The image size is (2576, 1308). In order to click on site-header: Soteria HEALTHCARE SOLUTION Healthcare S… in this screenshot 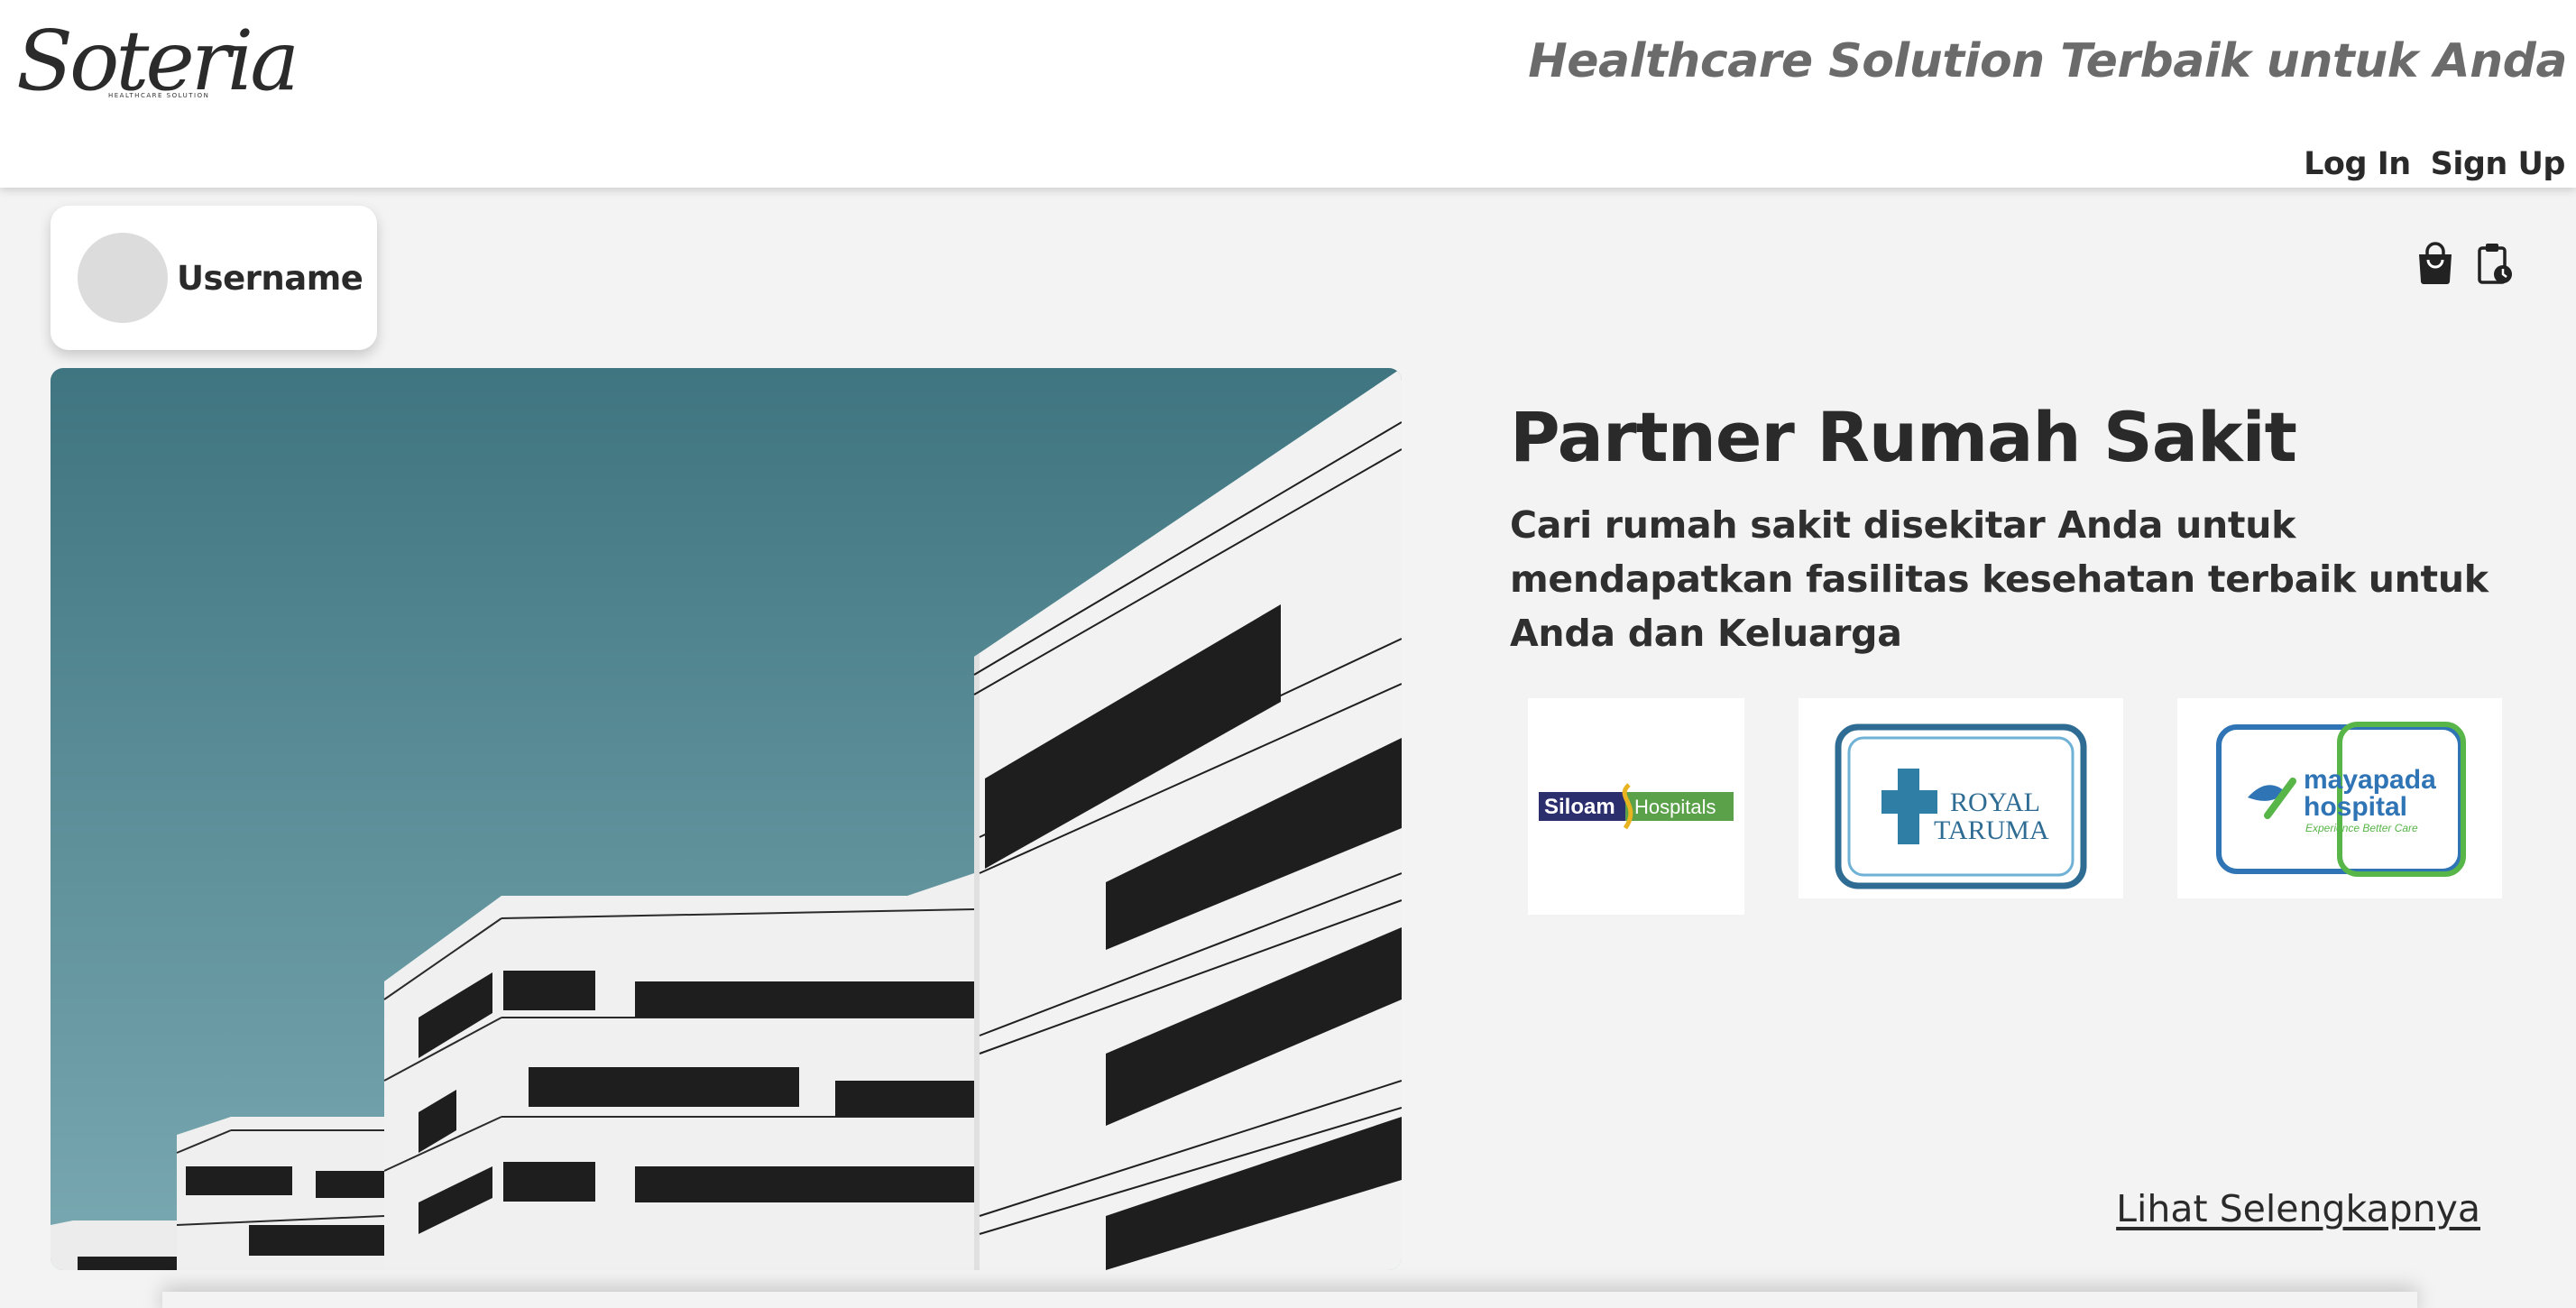, I will do `click(1288, 94)`.